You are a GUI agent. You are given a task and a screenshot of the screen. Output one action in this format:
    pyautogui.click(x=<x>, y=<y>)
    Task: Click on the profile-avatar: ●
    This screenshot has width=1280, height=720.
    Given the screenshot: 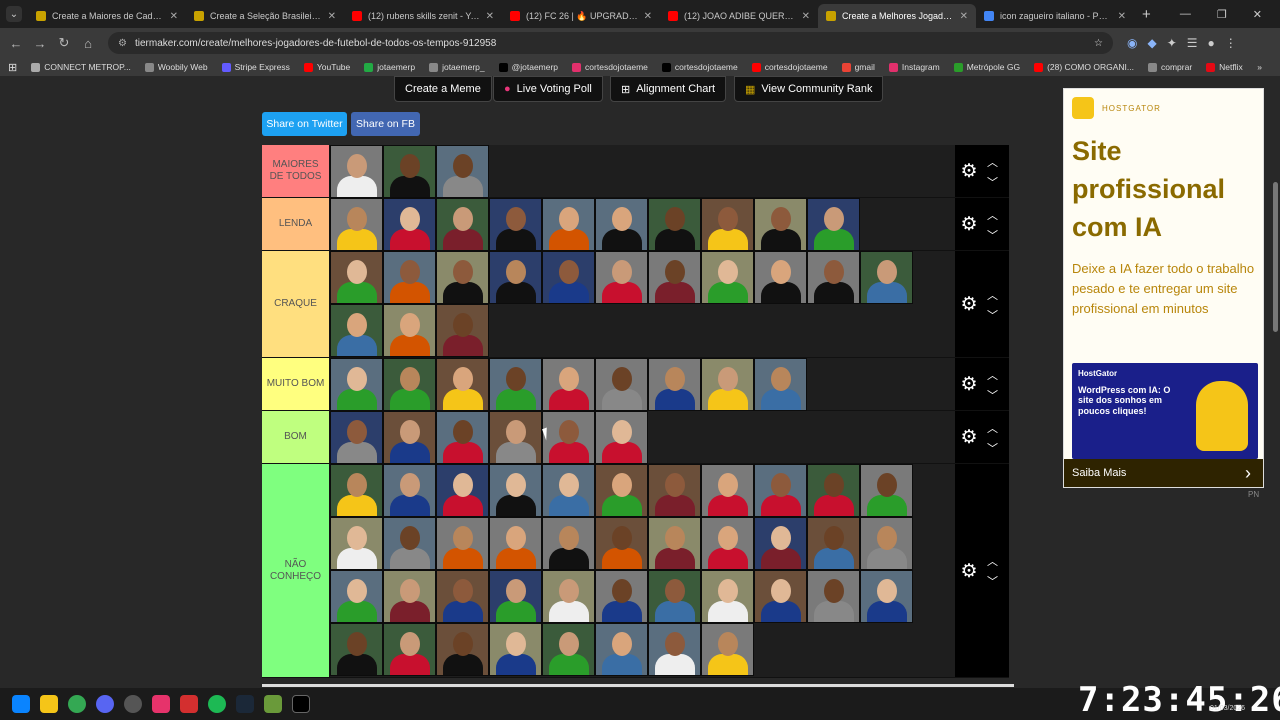 What is the action you would take?
    pyautogui.click(x=1211, y=43)
    